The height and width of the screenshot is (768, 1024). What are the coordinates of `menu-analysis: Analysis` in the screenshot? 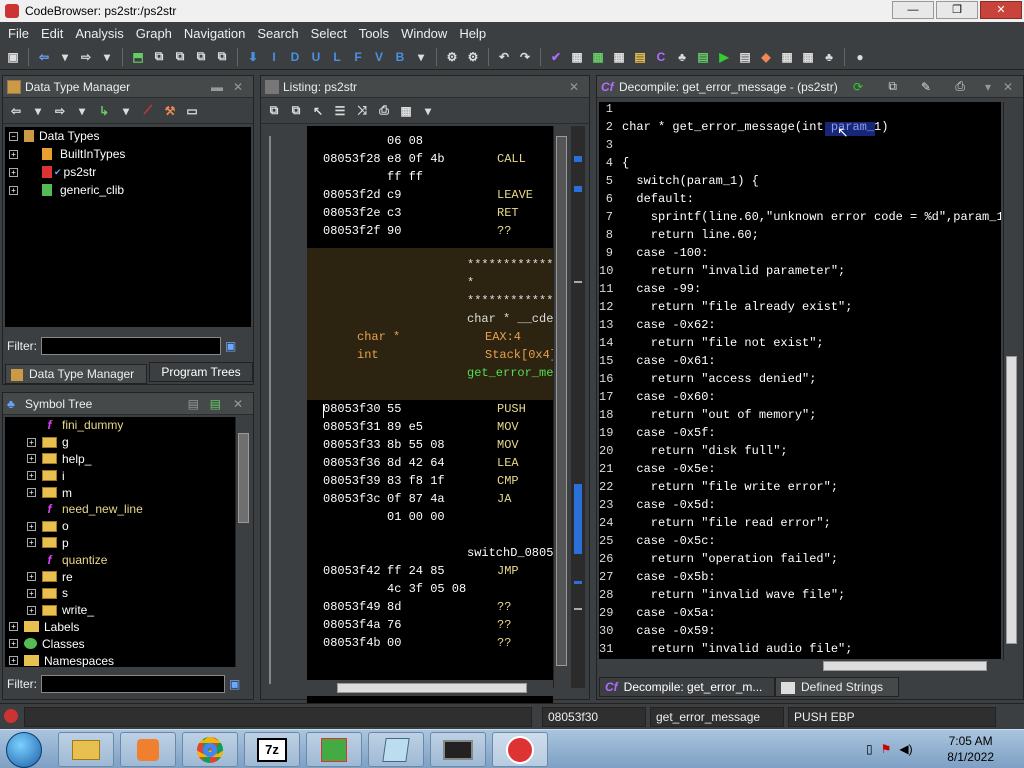 It's located at (99, 33).